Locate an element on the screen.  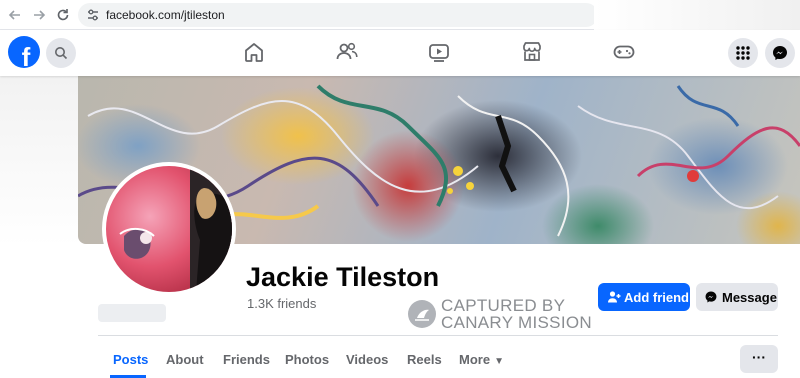
tab-posts-label: Posts is located at coordinates (131, 359).